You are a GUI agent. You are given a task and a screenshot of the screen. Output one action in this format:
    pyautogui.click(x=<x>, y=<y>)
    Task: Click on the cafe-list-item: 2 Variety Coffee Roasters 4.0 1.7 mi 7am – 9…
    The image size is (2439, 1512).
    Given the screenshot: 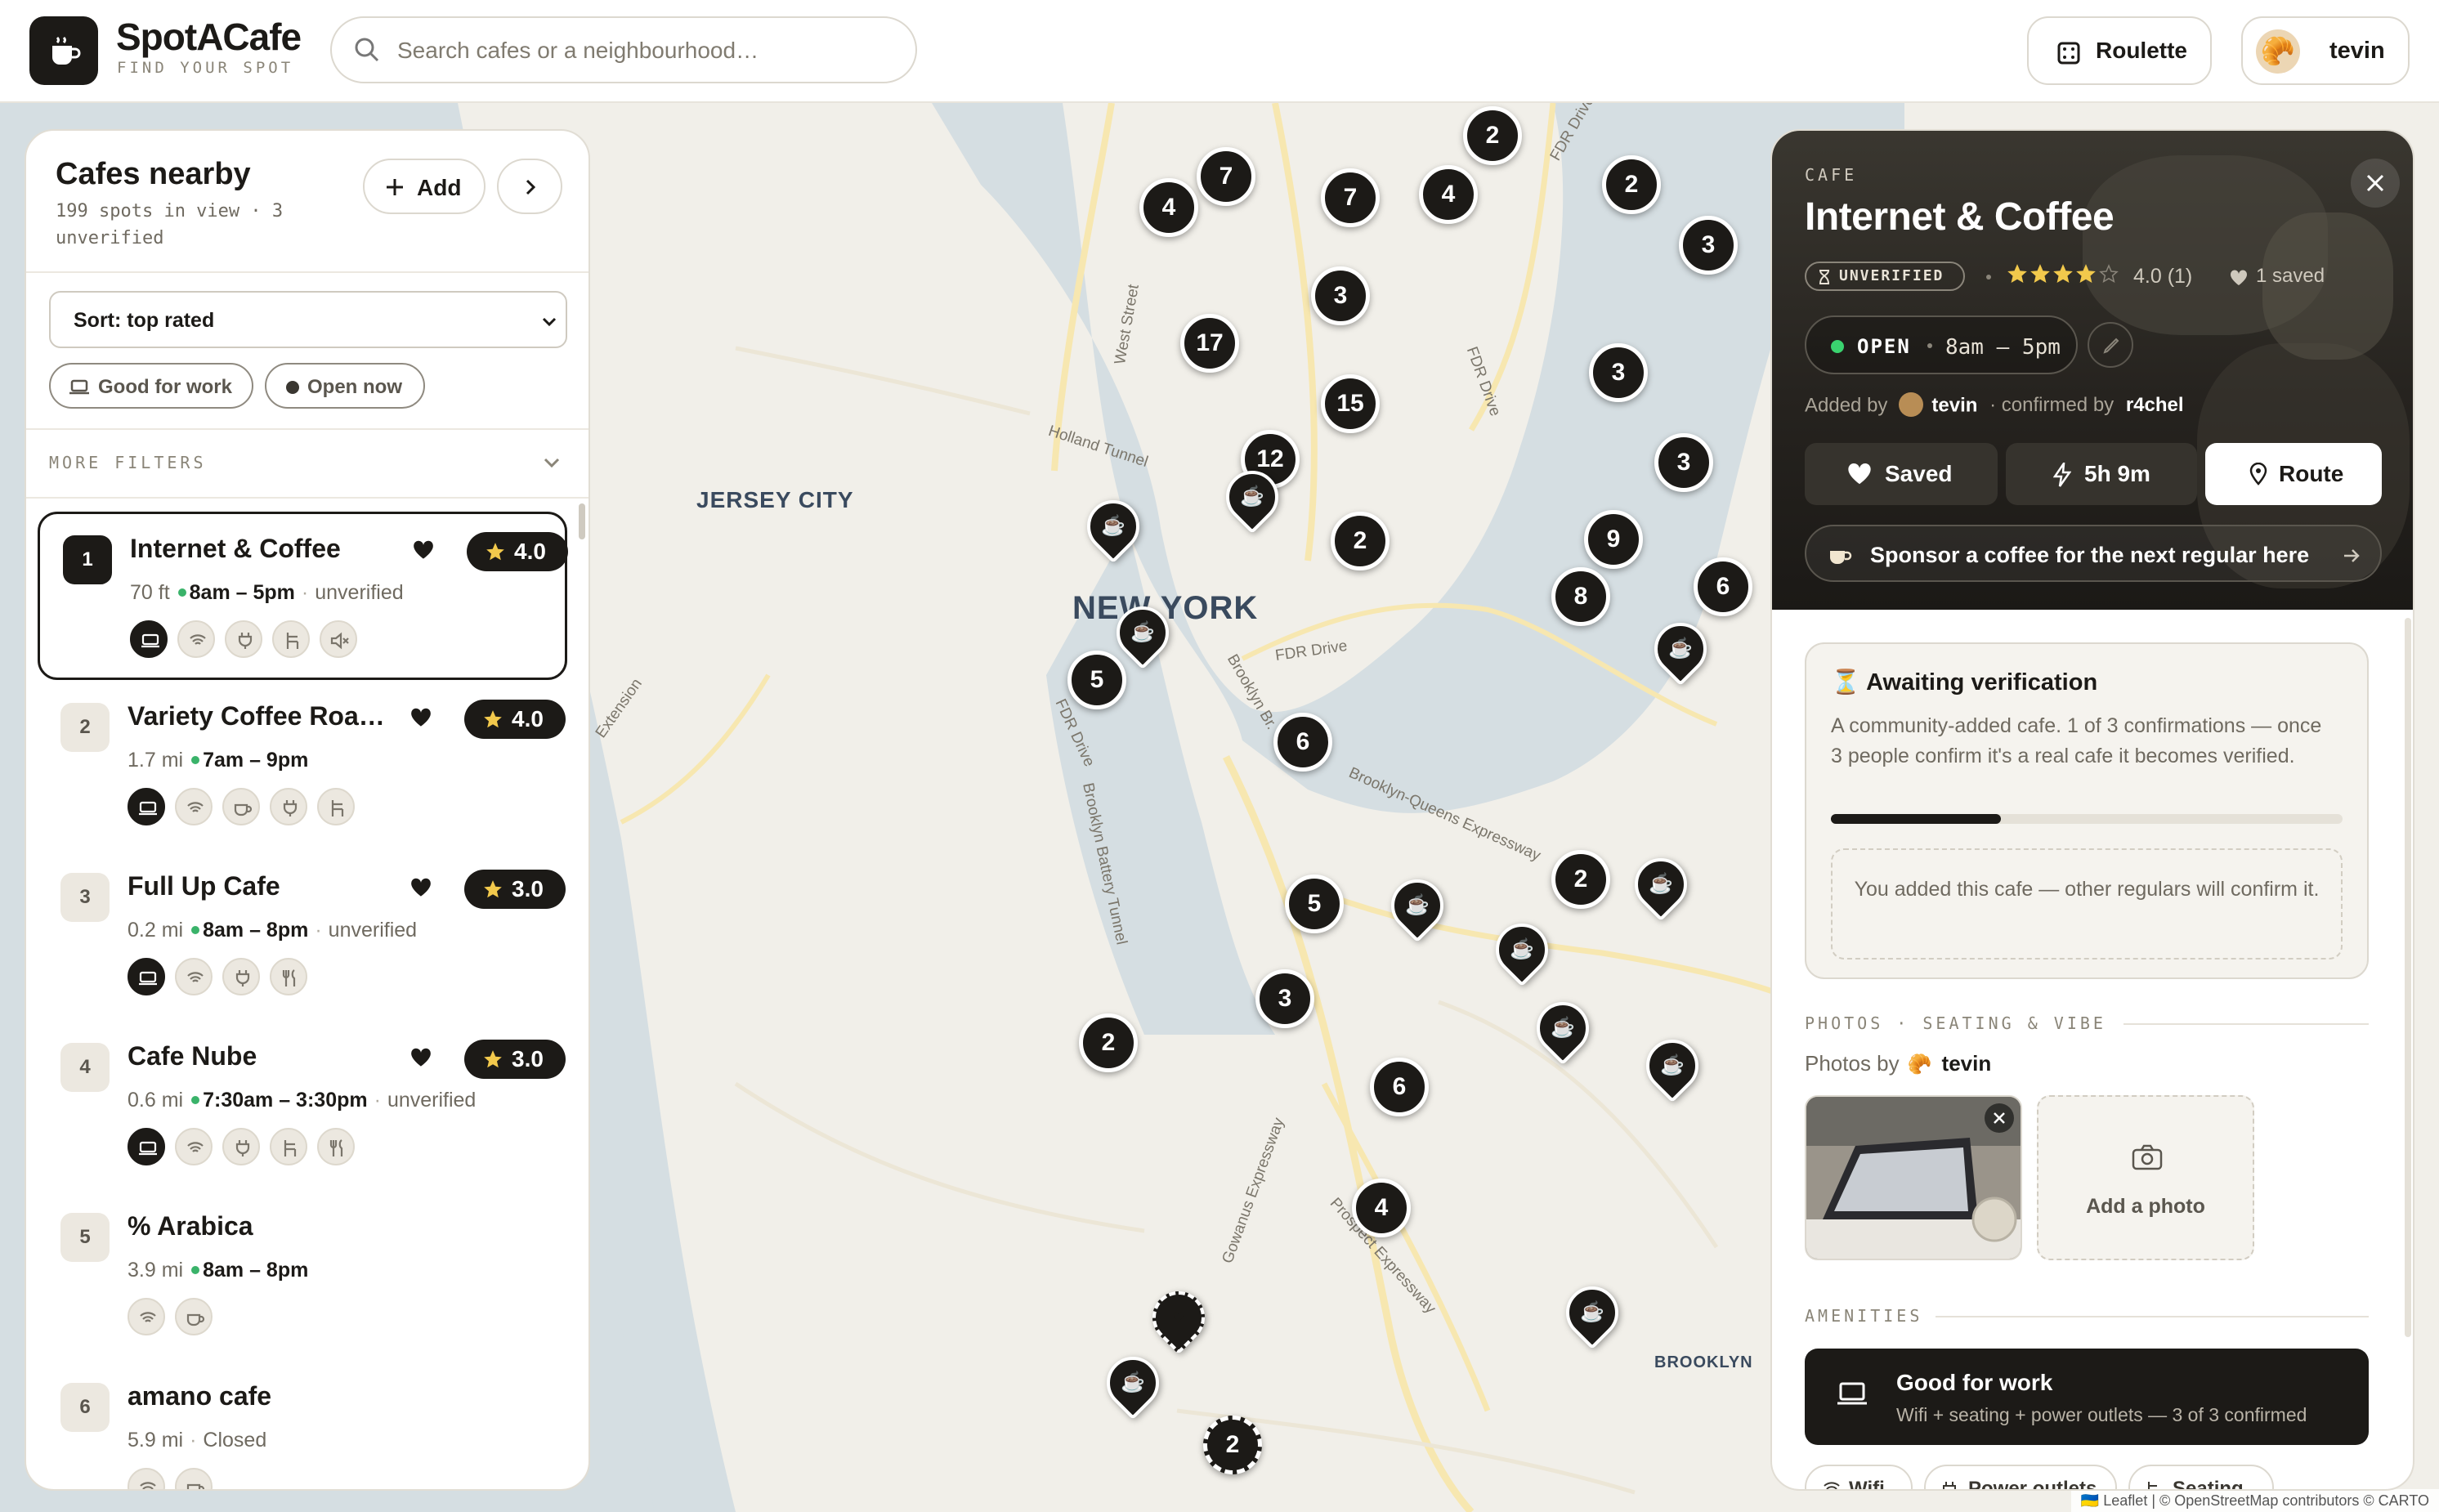 What is the action you would take?
    pyautogui.click(x=302, y=766)
    